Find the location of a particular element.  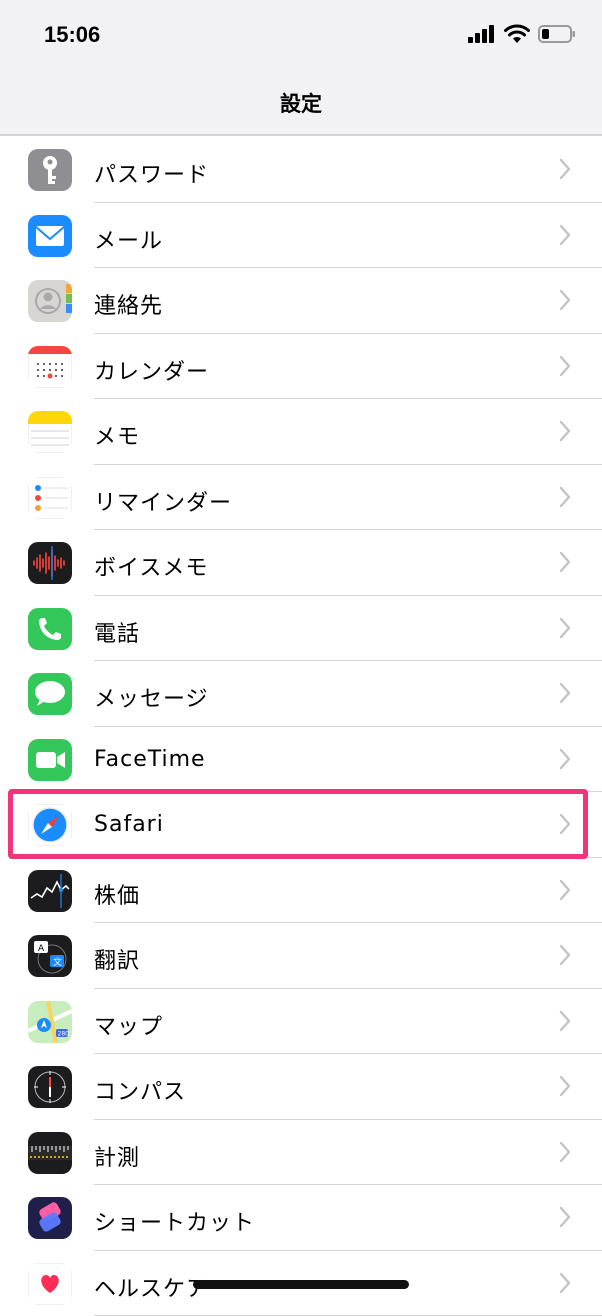

home-indicator is located at coordinates (301, 1284).